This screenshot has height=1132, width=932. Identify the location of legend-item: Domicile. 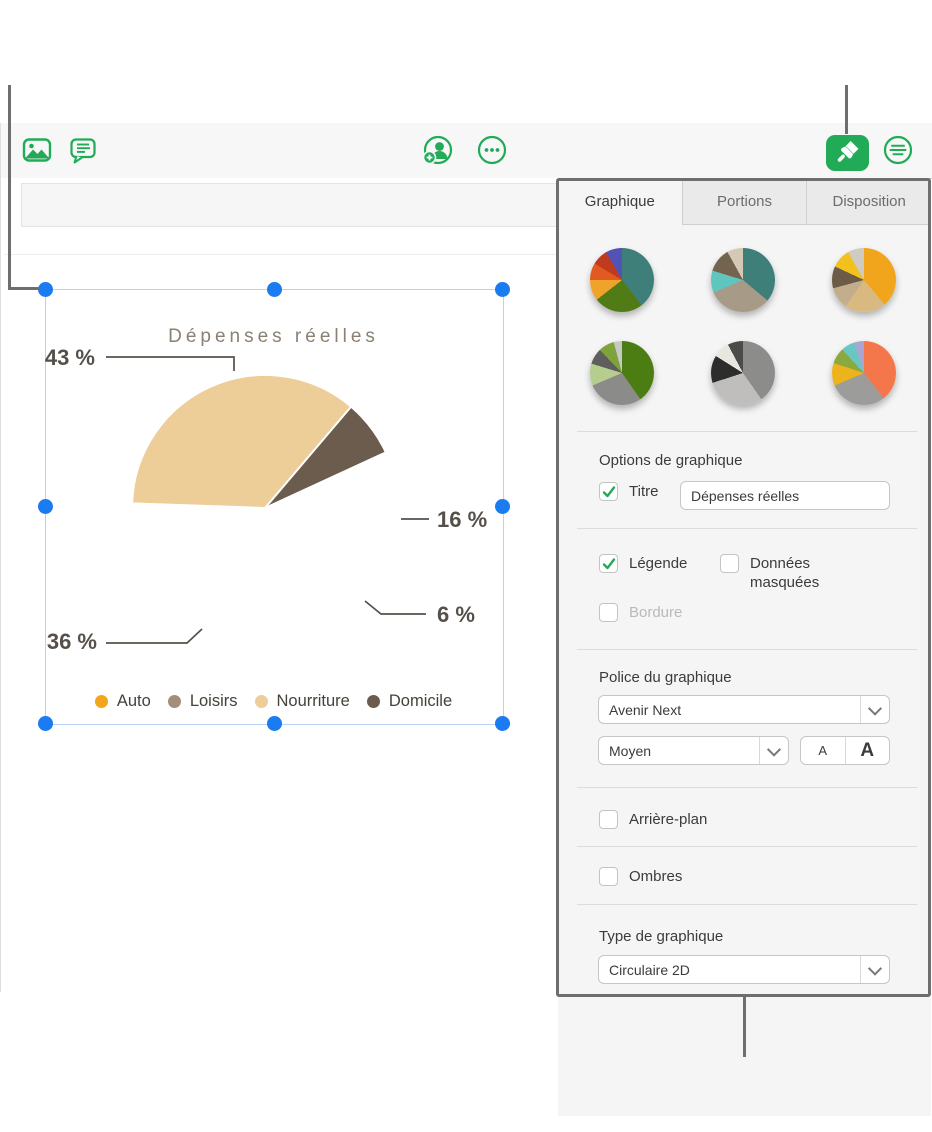
(409, 701).